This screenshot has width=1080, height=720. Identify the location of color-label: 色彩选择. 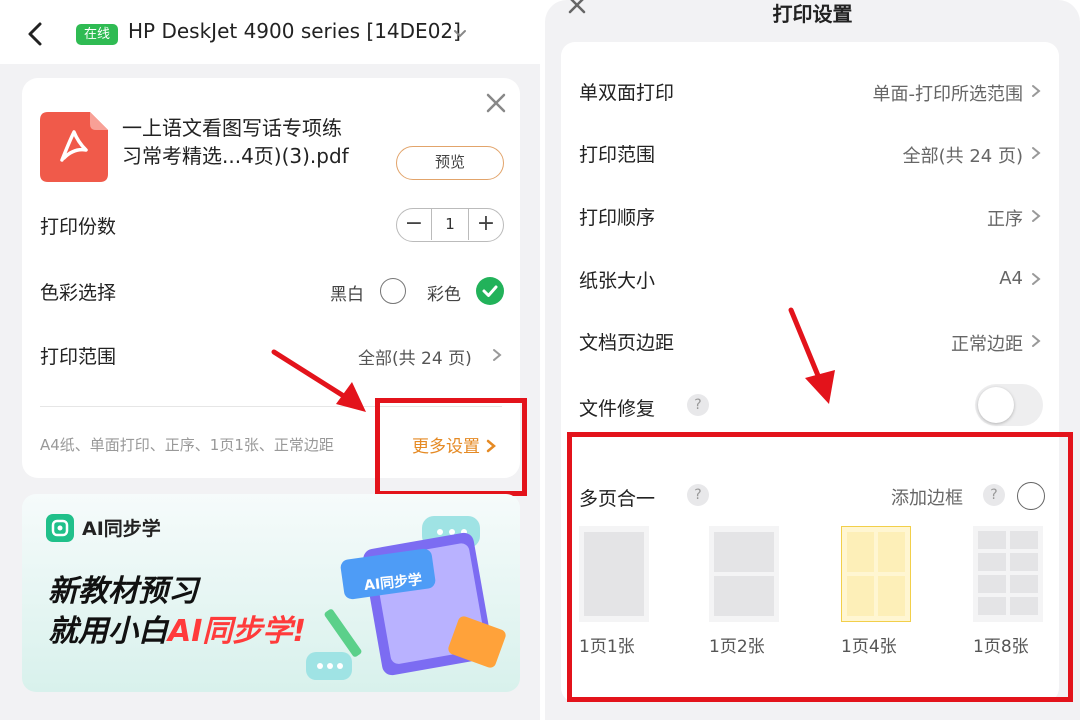
(78, 293).